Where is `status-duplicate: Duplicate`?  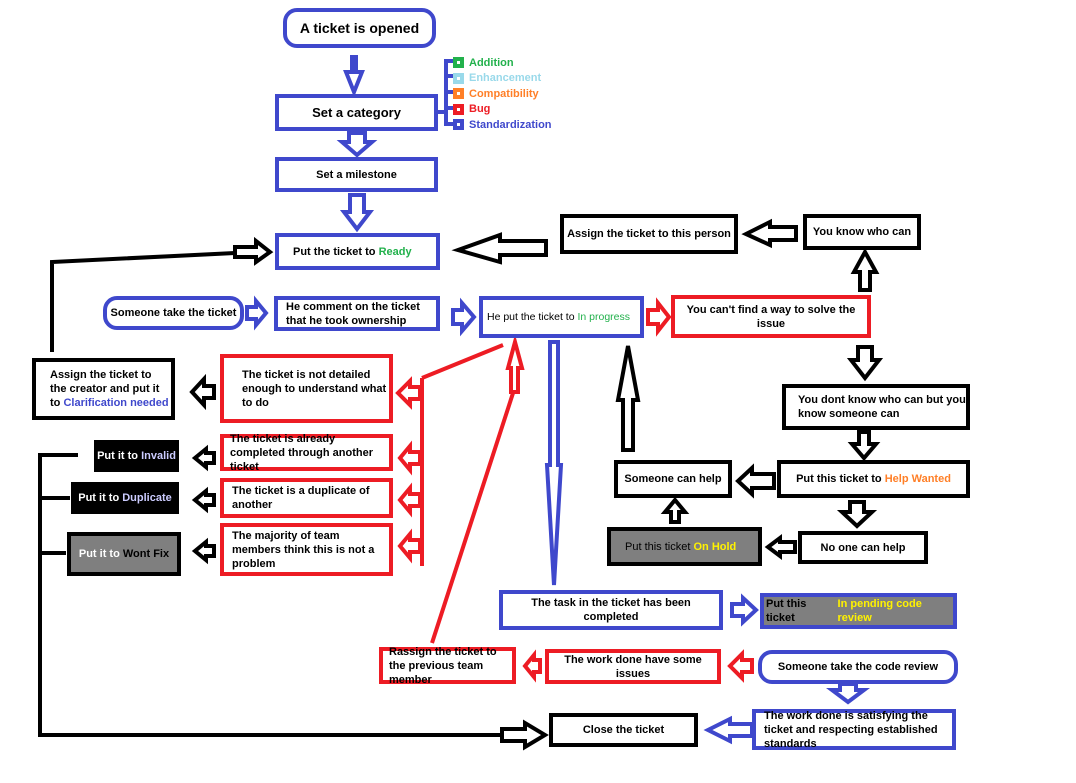 status-duplicate: Duplicate is located at coordinates (147, 498).